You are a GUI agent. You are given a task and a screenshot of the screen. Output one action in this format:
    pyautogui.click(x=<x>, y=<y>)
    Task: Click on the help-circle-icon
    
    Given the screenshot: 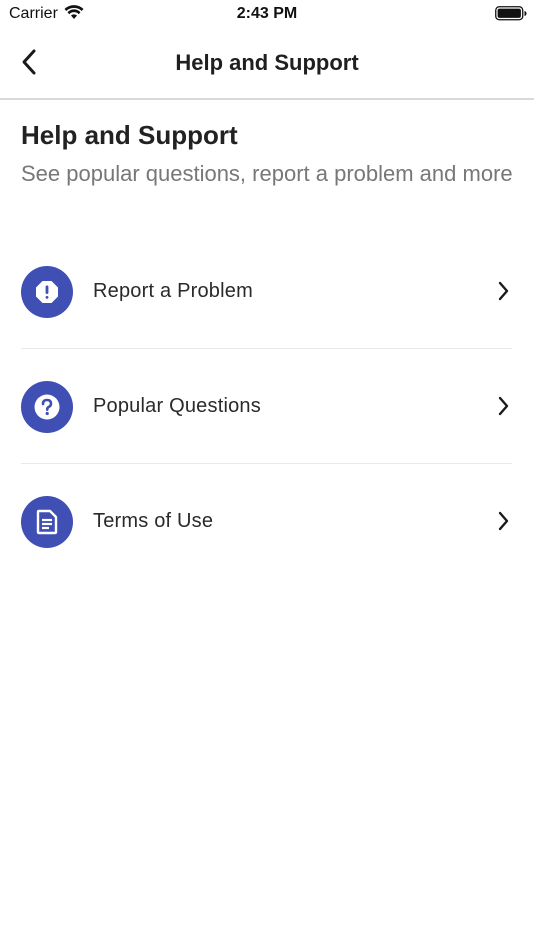 What is the action you would take?
    pyautogui.click(x=47, y=407)
    